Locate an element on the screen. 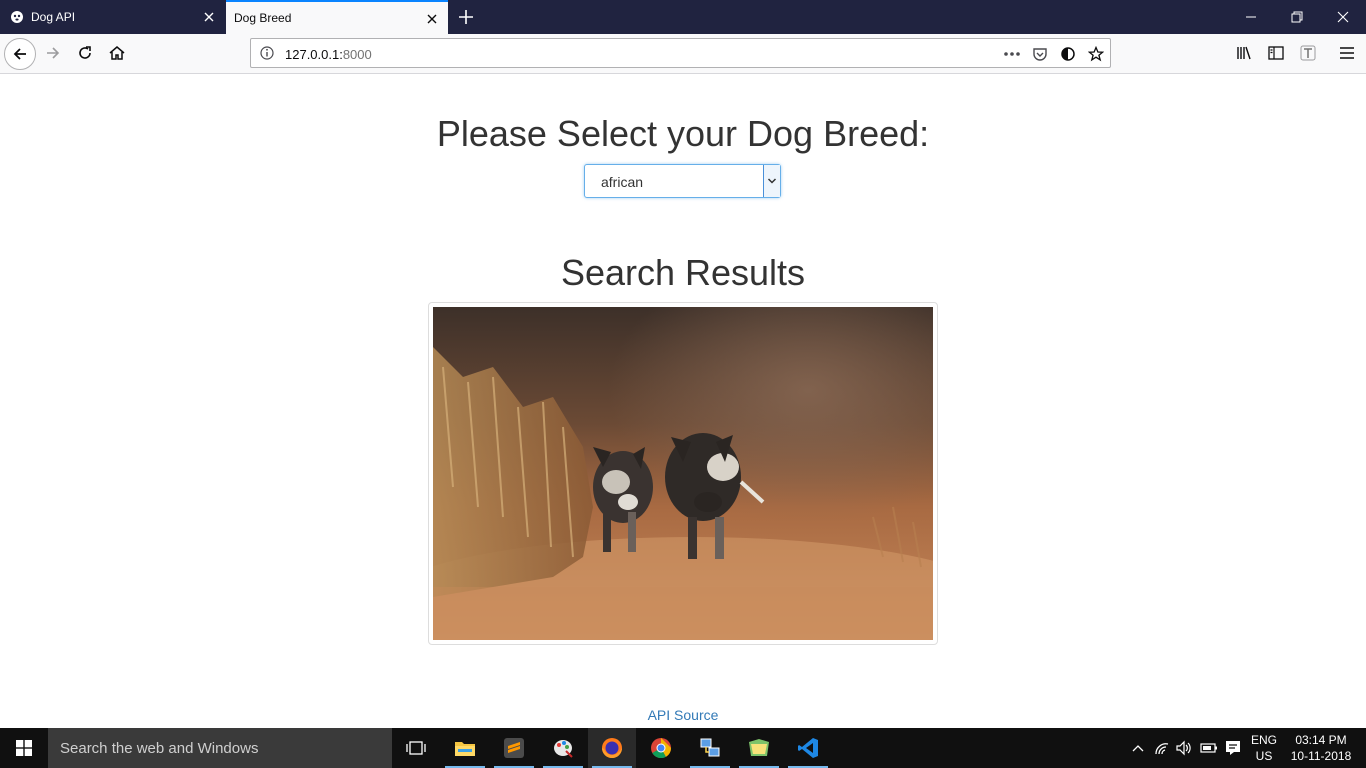 The height and width of the screenshot is (768, 1366). language-code: ENG is located at coordinates (1263, 740).